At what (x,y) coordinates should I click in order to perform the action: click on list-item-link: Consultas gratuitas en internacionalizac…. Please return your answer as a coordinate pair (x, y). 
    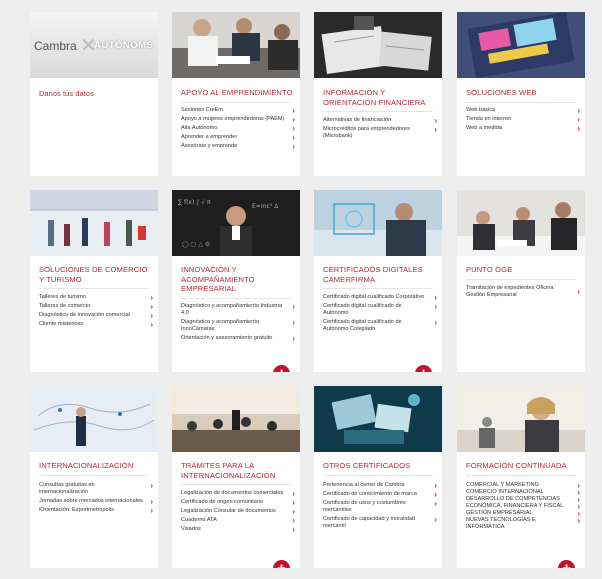
    Looking at the image, I should click on (96, 489).